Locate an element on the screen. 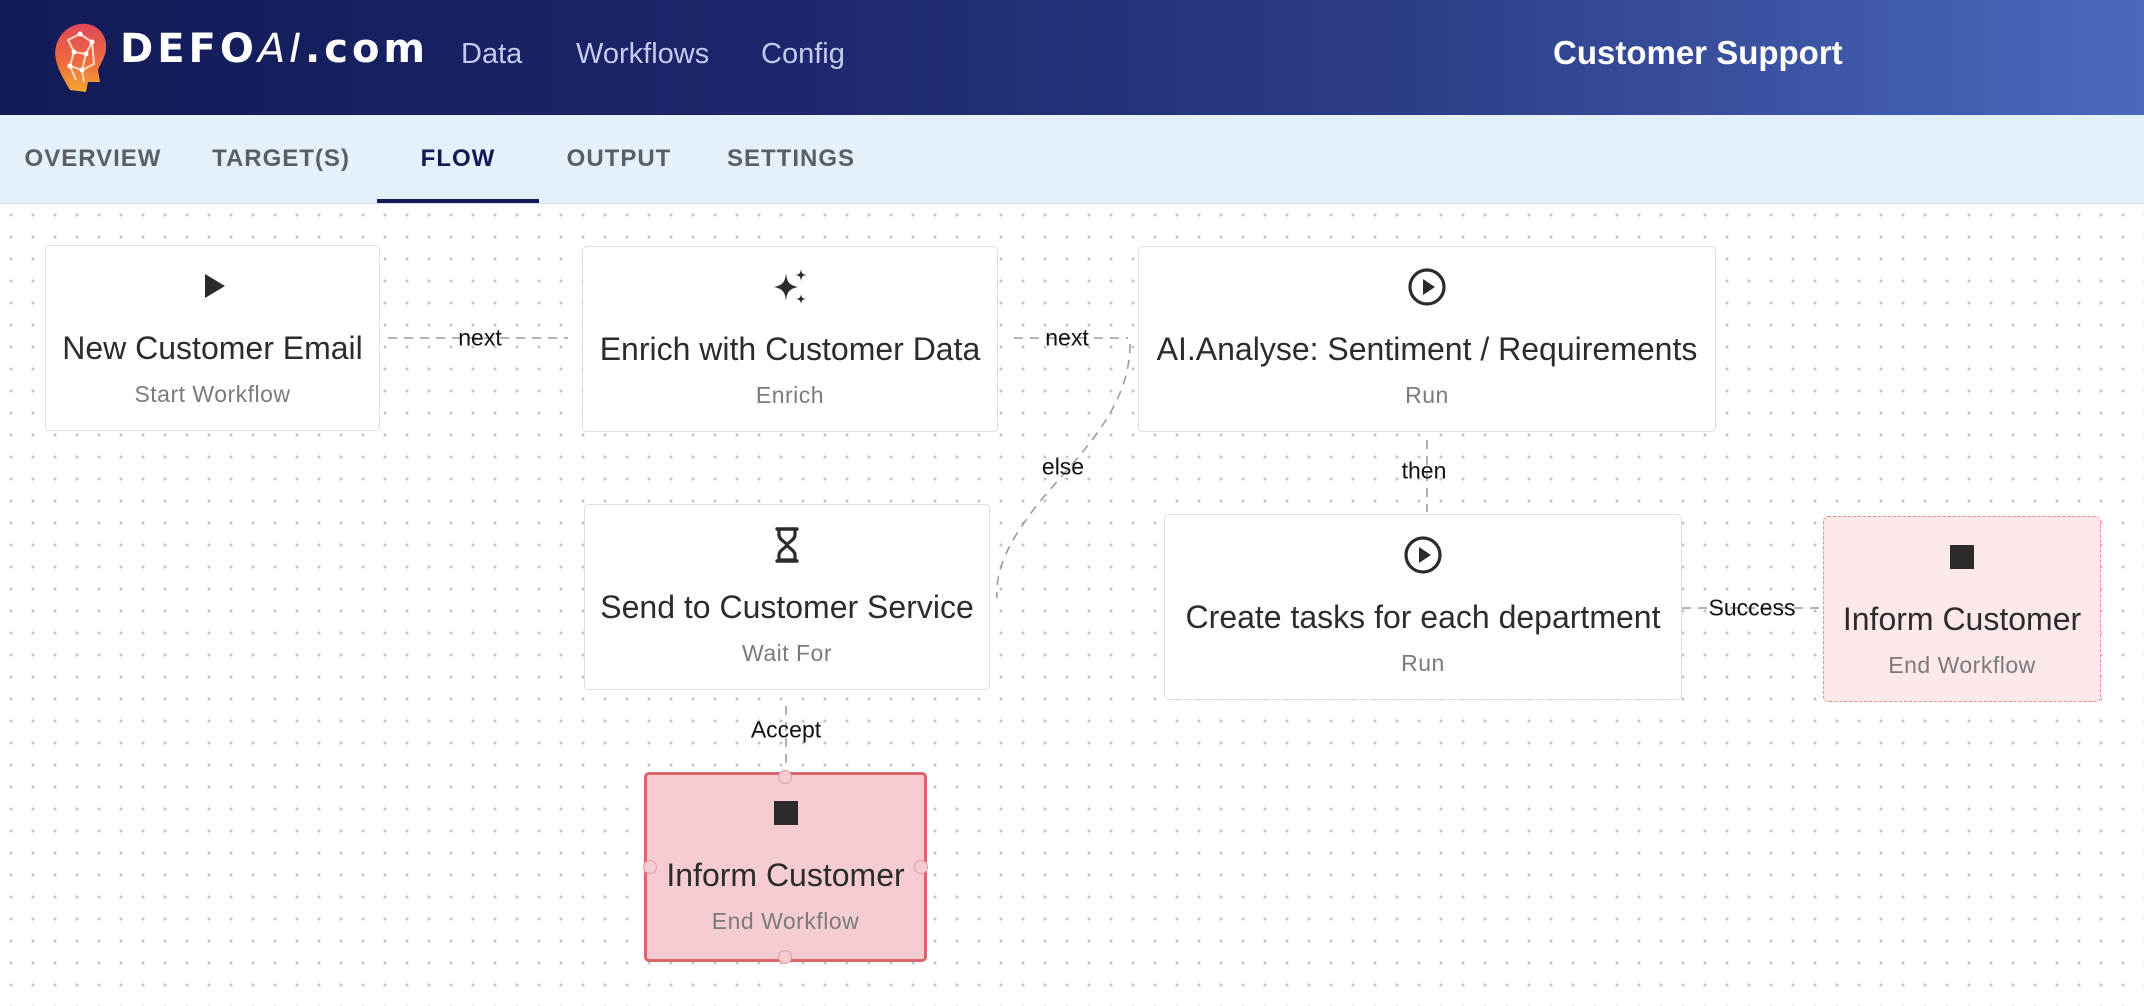  nav-config: Config is located at coordinates (803, 54).